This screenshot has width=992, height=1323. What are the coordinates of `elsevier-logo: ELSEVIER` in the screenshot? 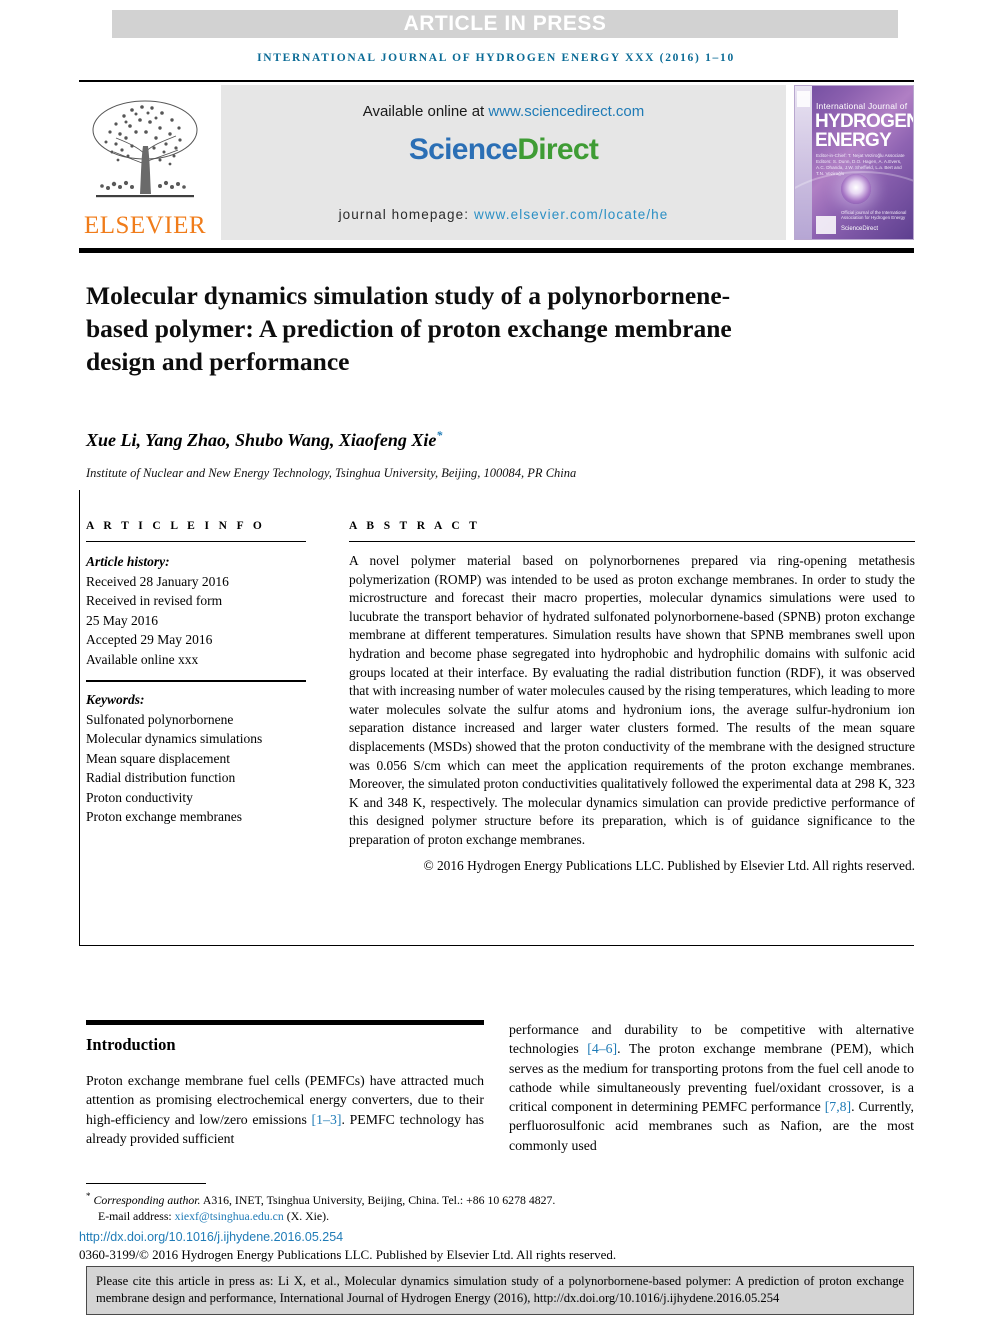 It's located at (145, 162).